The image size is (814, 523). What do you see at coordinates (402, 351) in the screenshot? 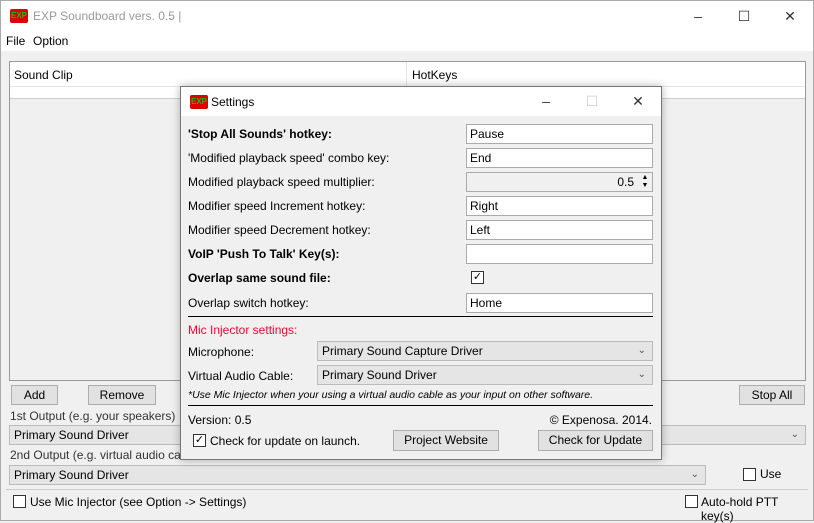
I see `microphone-value: Primary Sound Capture Driver` at bounding box center [402, 351].